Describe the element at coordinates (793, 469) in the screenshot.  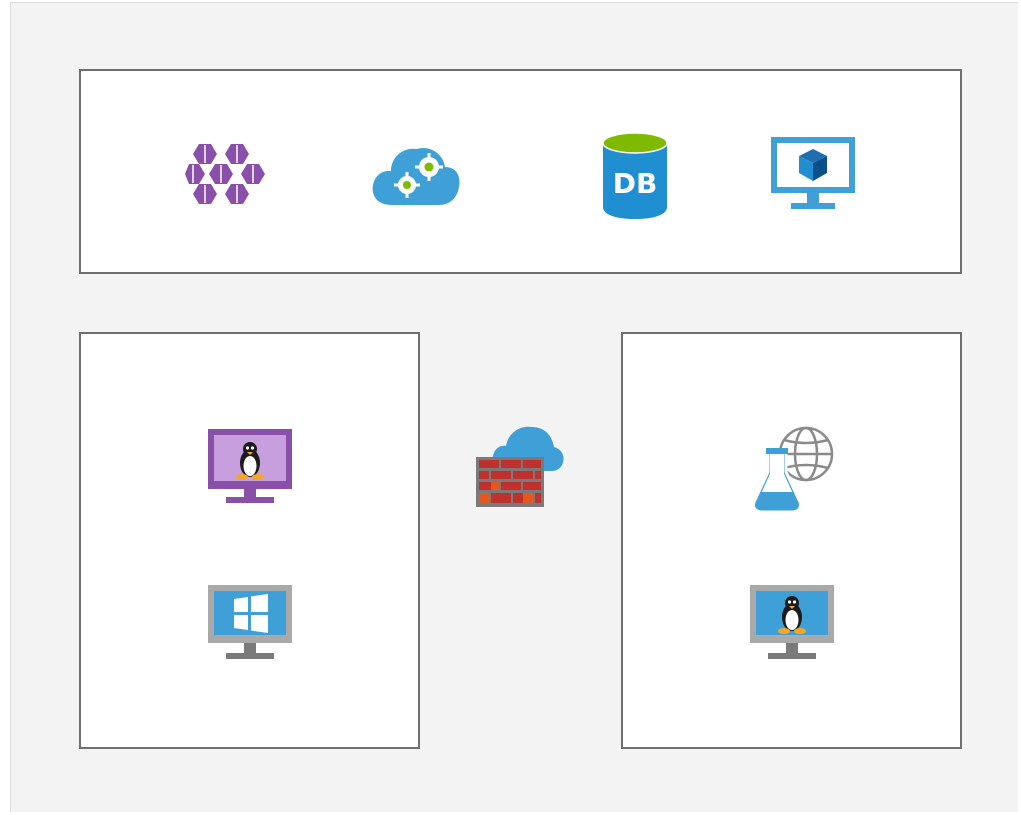
I see `web-test-lab-icon` at that location.